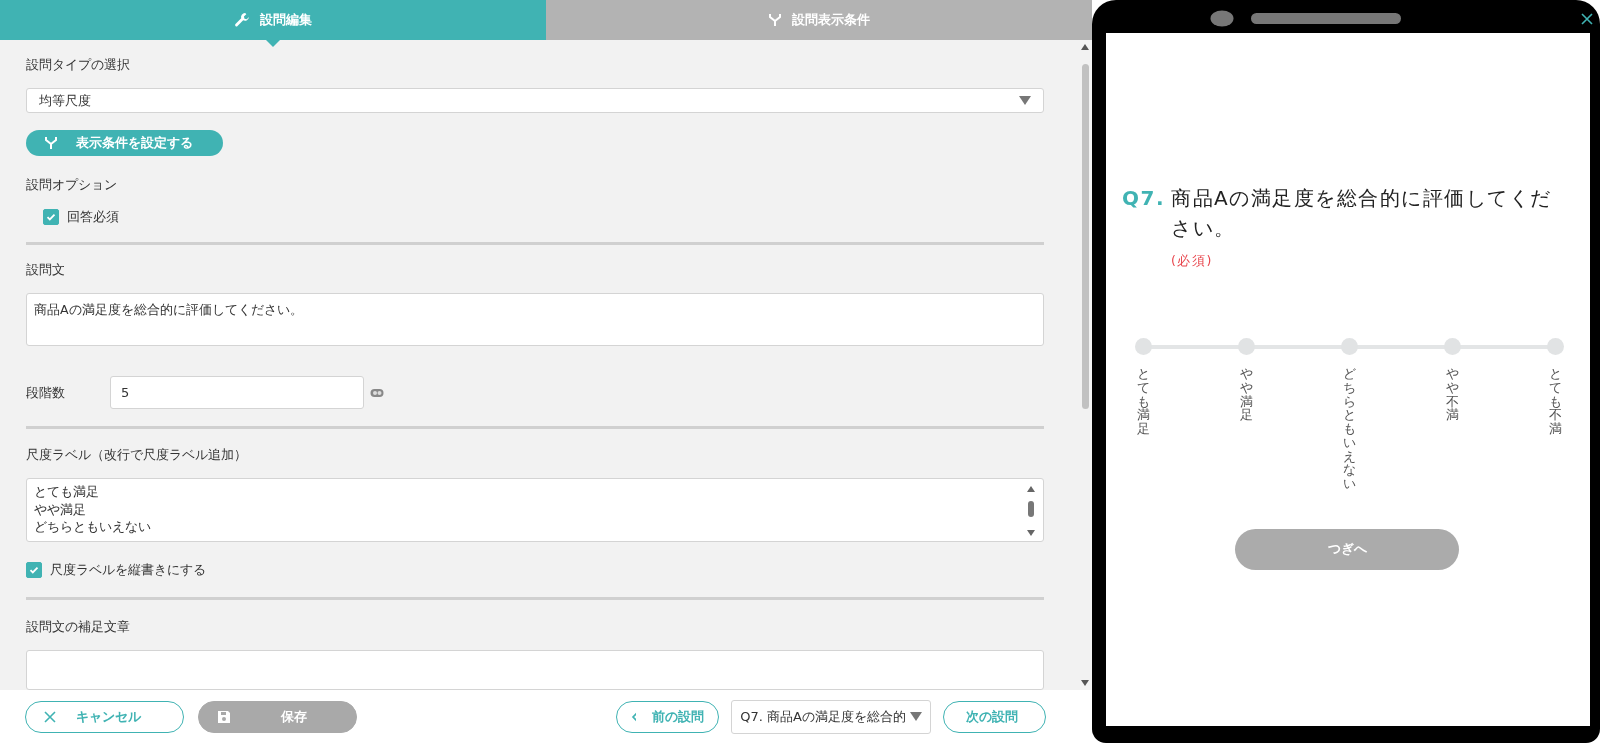 The image size is (1600, 743). I want to click on field-label: 設問文, so click(46, 269).